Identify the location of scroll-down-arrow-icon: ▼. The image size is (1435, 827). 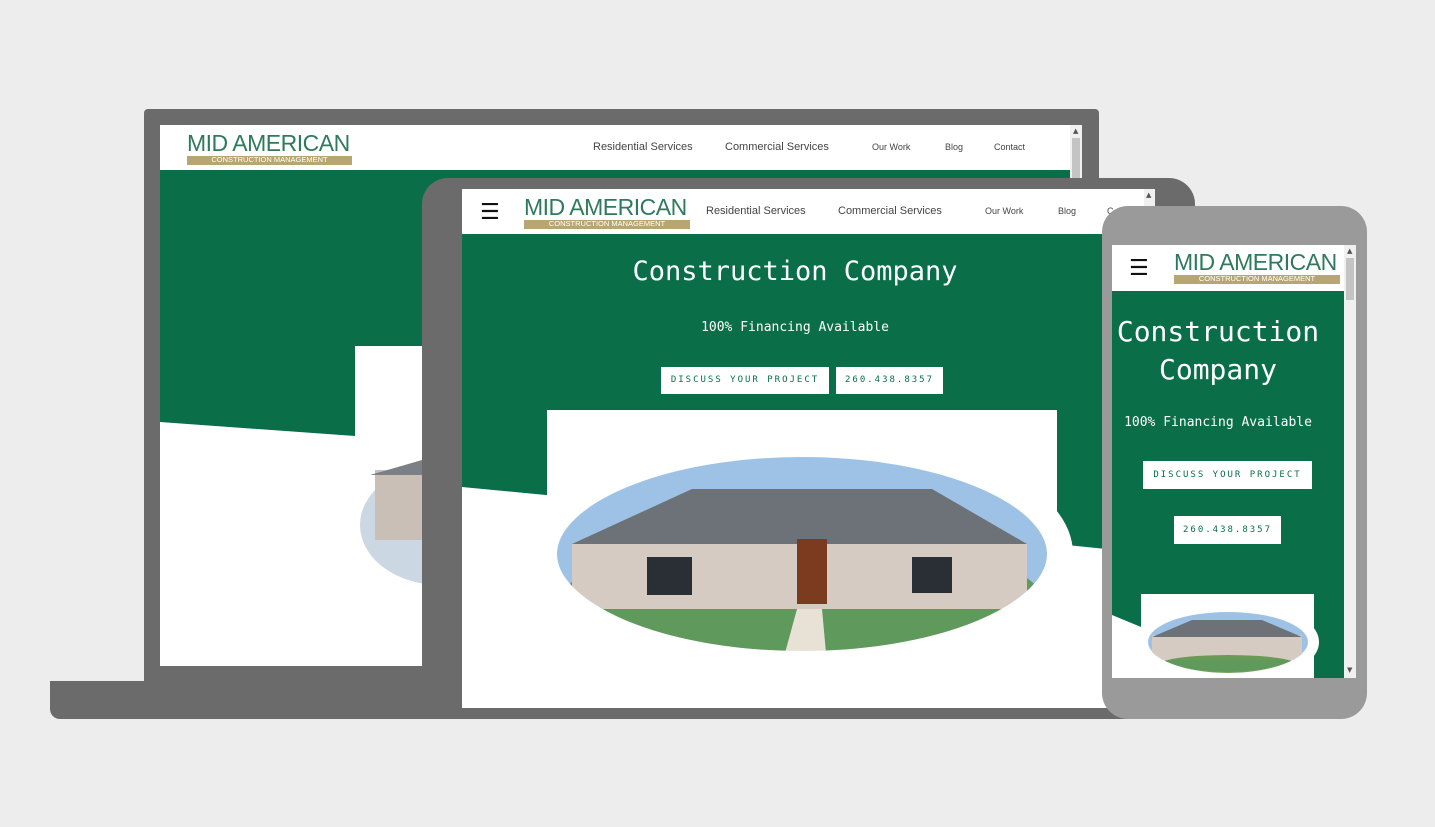
(1349, 670).